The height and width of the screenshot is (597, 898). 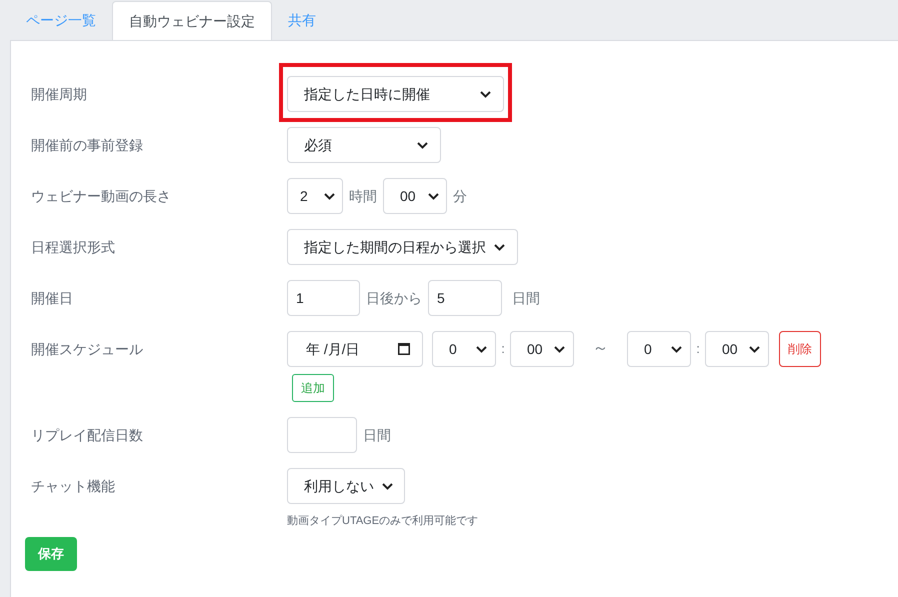 What do you see at coordinates (346, 486) in the screenshot?
I see `select-field: 利用しない` at bounding box center [346, 486].